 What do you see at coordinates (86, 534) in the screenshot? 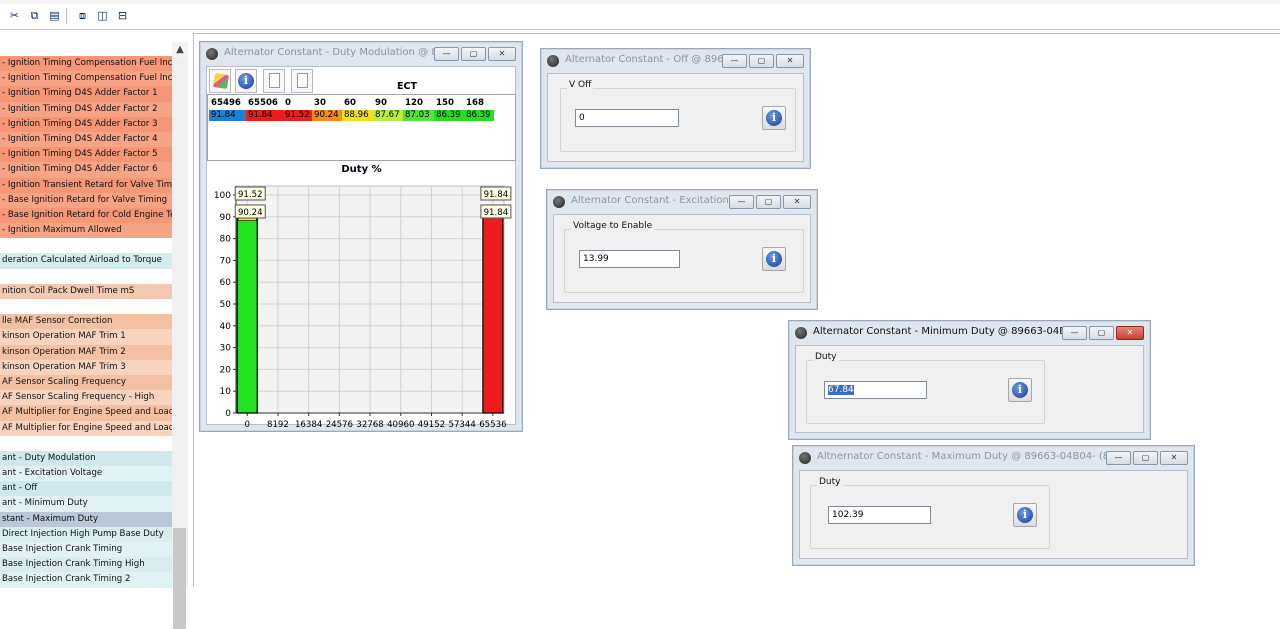
I see `list-item: Direct Injection High Pump Base Duty` at bounding box center [86, 534].